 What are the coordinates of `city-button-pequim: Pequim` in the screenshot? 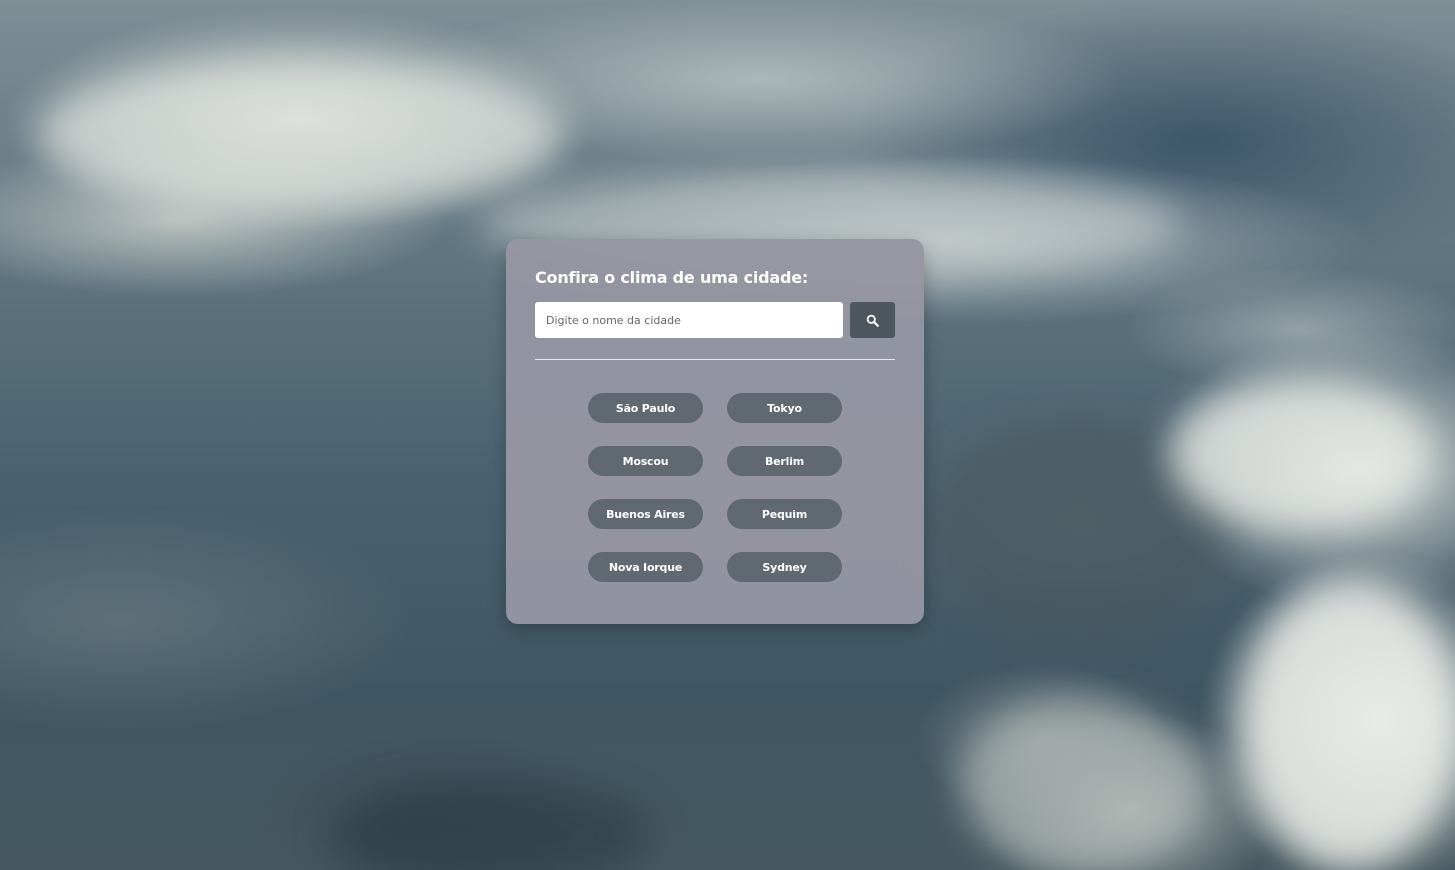 It's located at (784, 514).